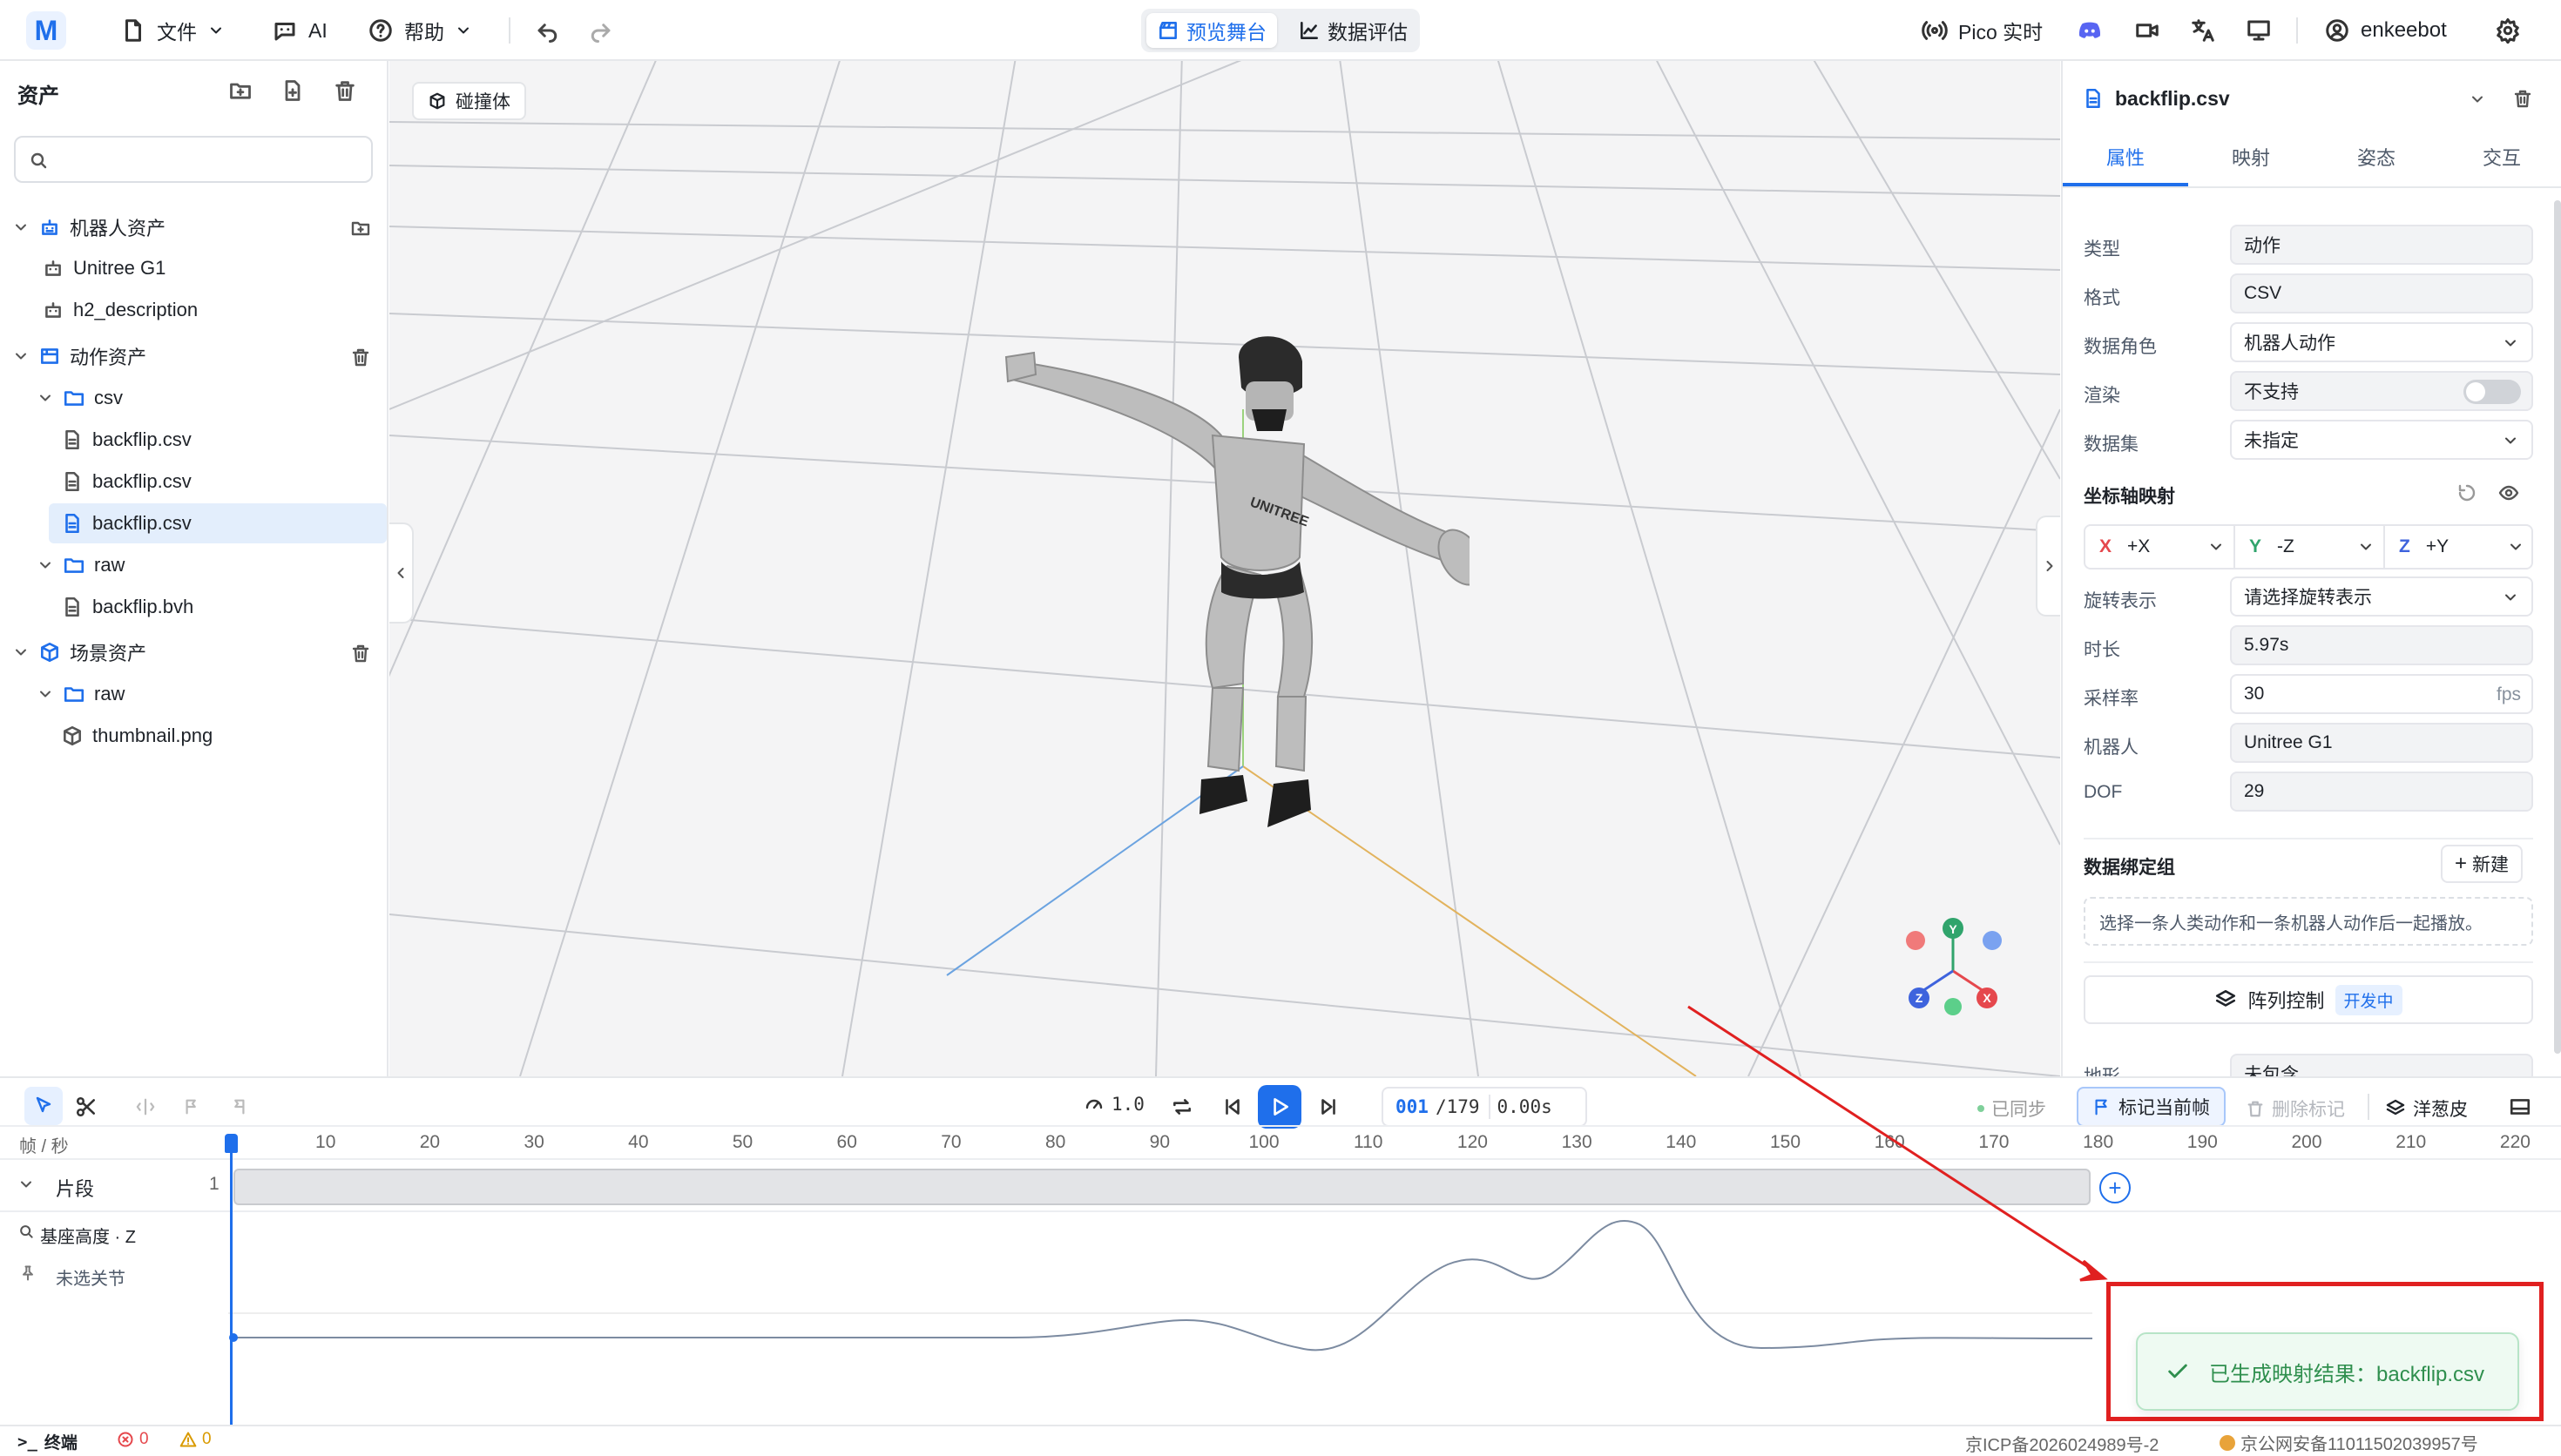 This screenshot has width=2561, height=1456. Describe the element at coordinates (26, 1231) in the screenshot. I see `search-icon` at that location.